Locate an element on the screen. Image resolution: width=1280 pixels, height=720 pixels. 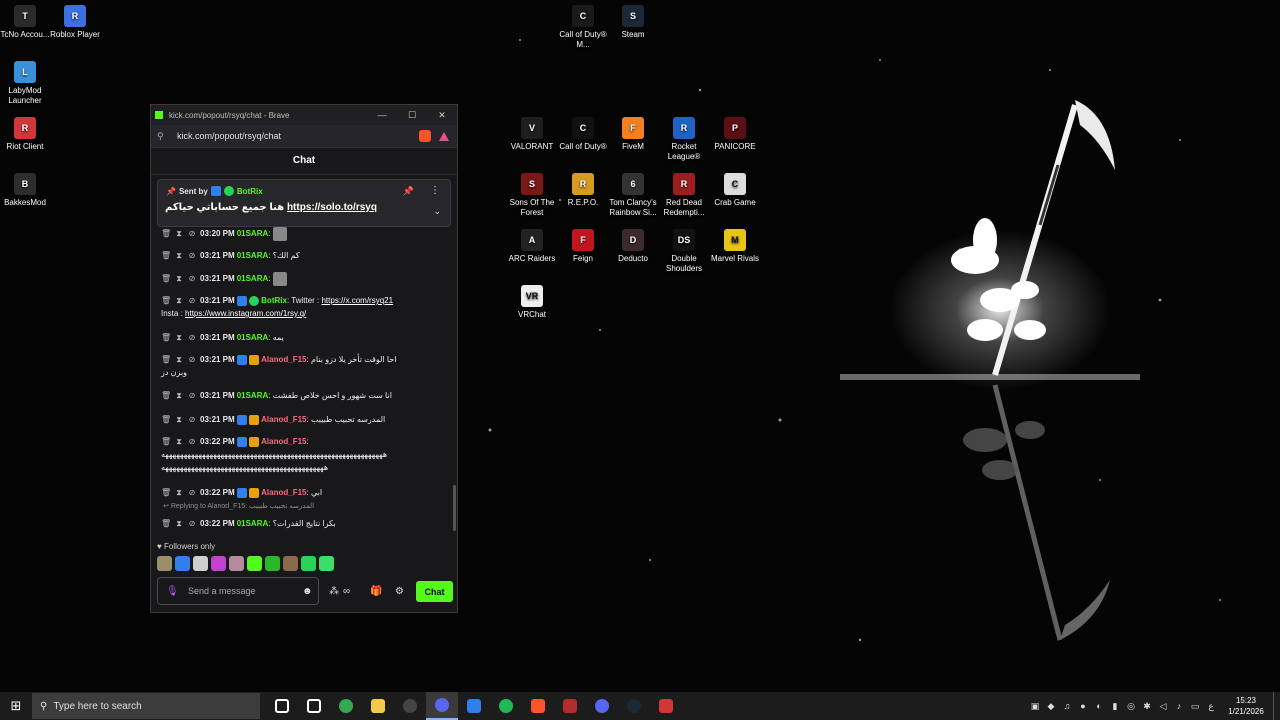
taskbar-search: ⚲ Type here to search is located at coordinates (146, 706).